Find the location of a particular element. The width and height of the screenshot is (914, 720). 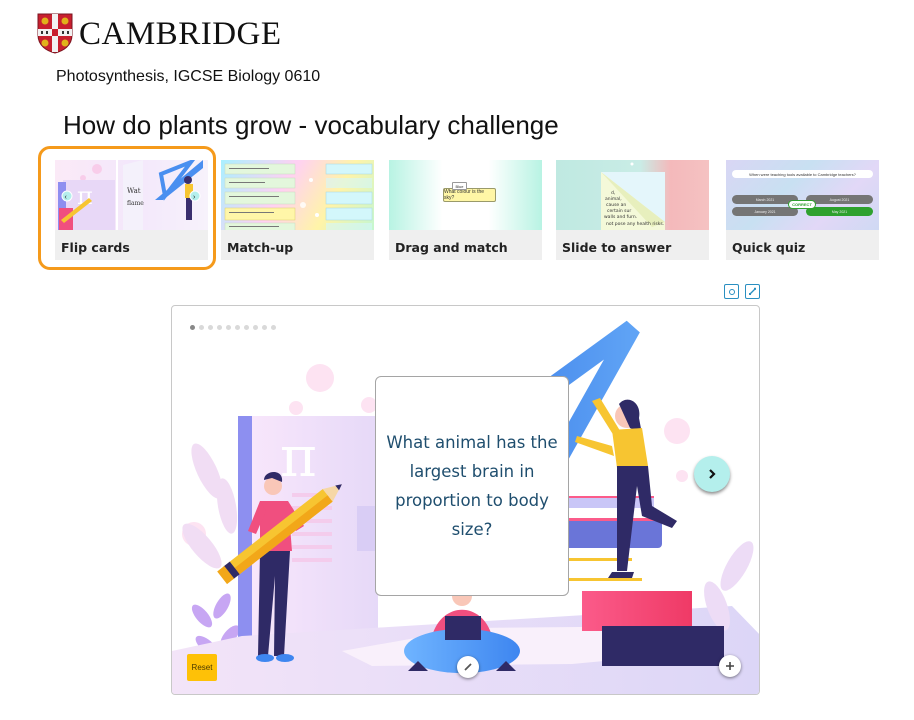

cambridge-logo: CAMBRIDGE is located at coordinates (159, 33).